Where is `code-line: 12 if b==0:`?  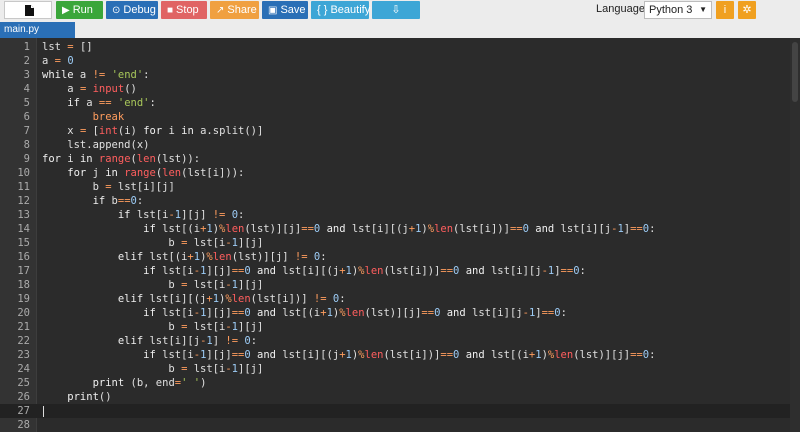 code-line: 12 if b==0: is located at coordinates (395, 201).